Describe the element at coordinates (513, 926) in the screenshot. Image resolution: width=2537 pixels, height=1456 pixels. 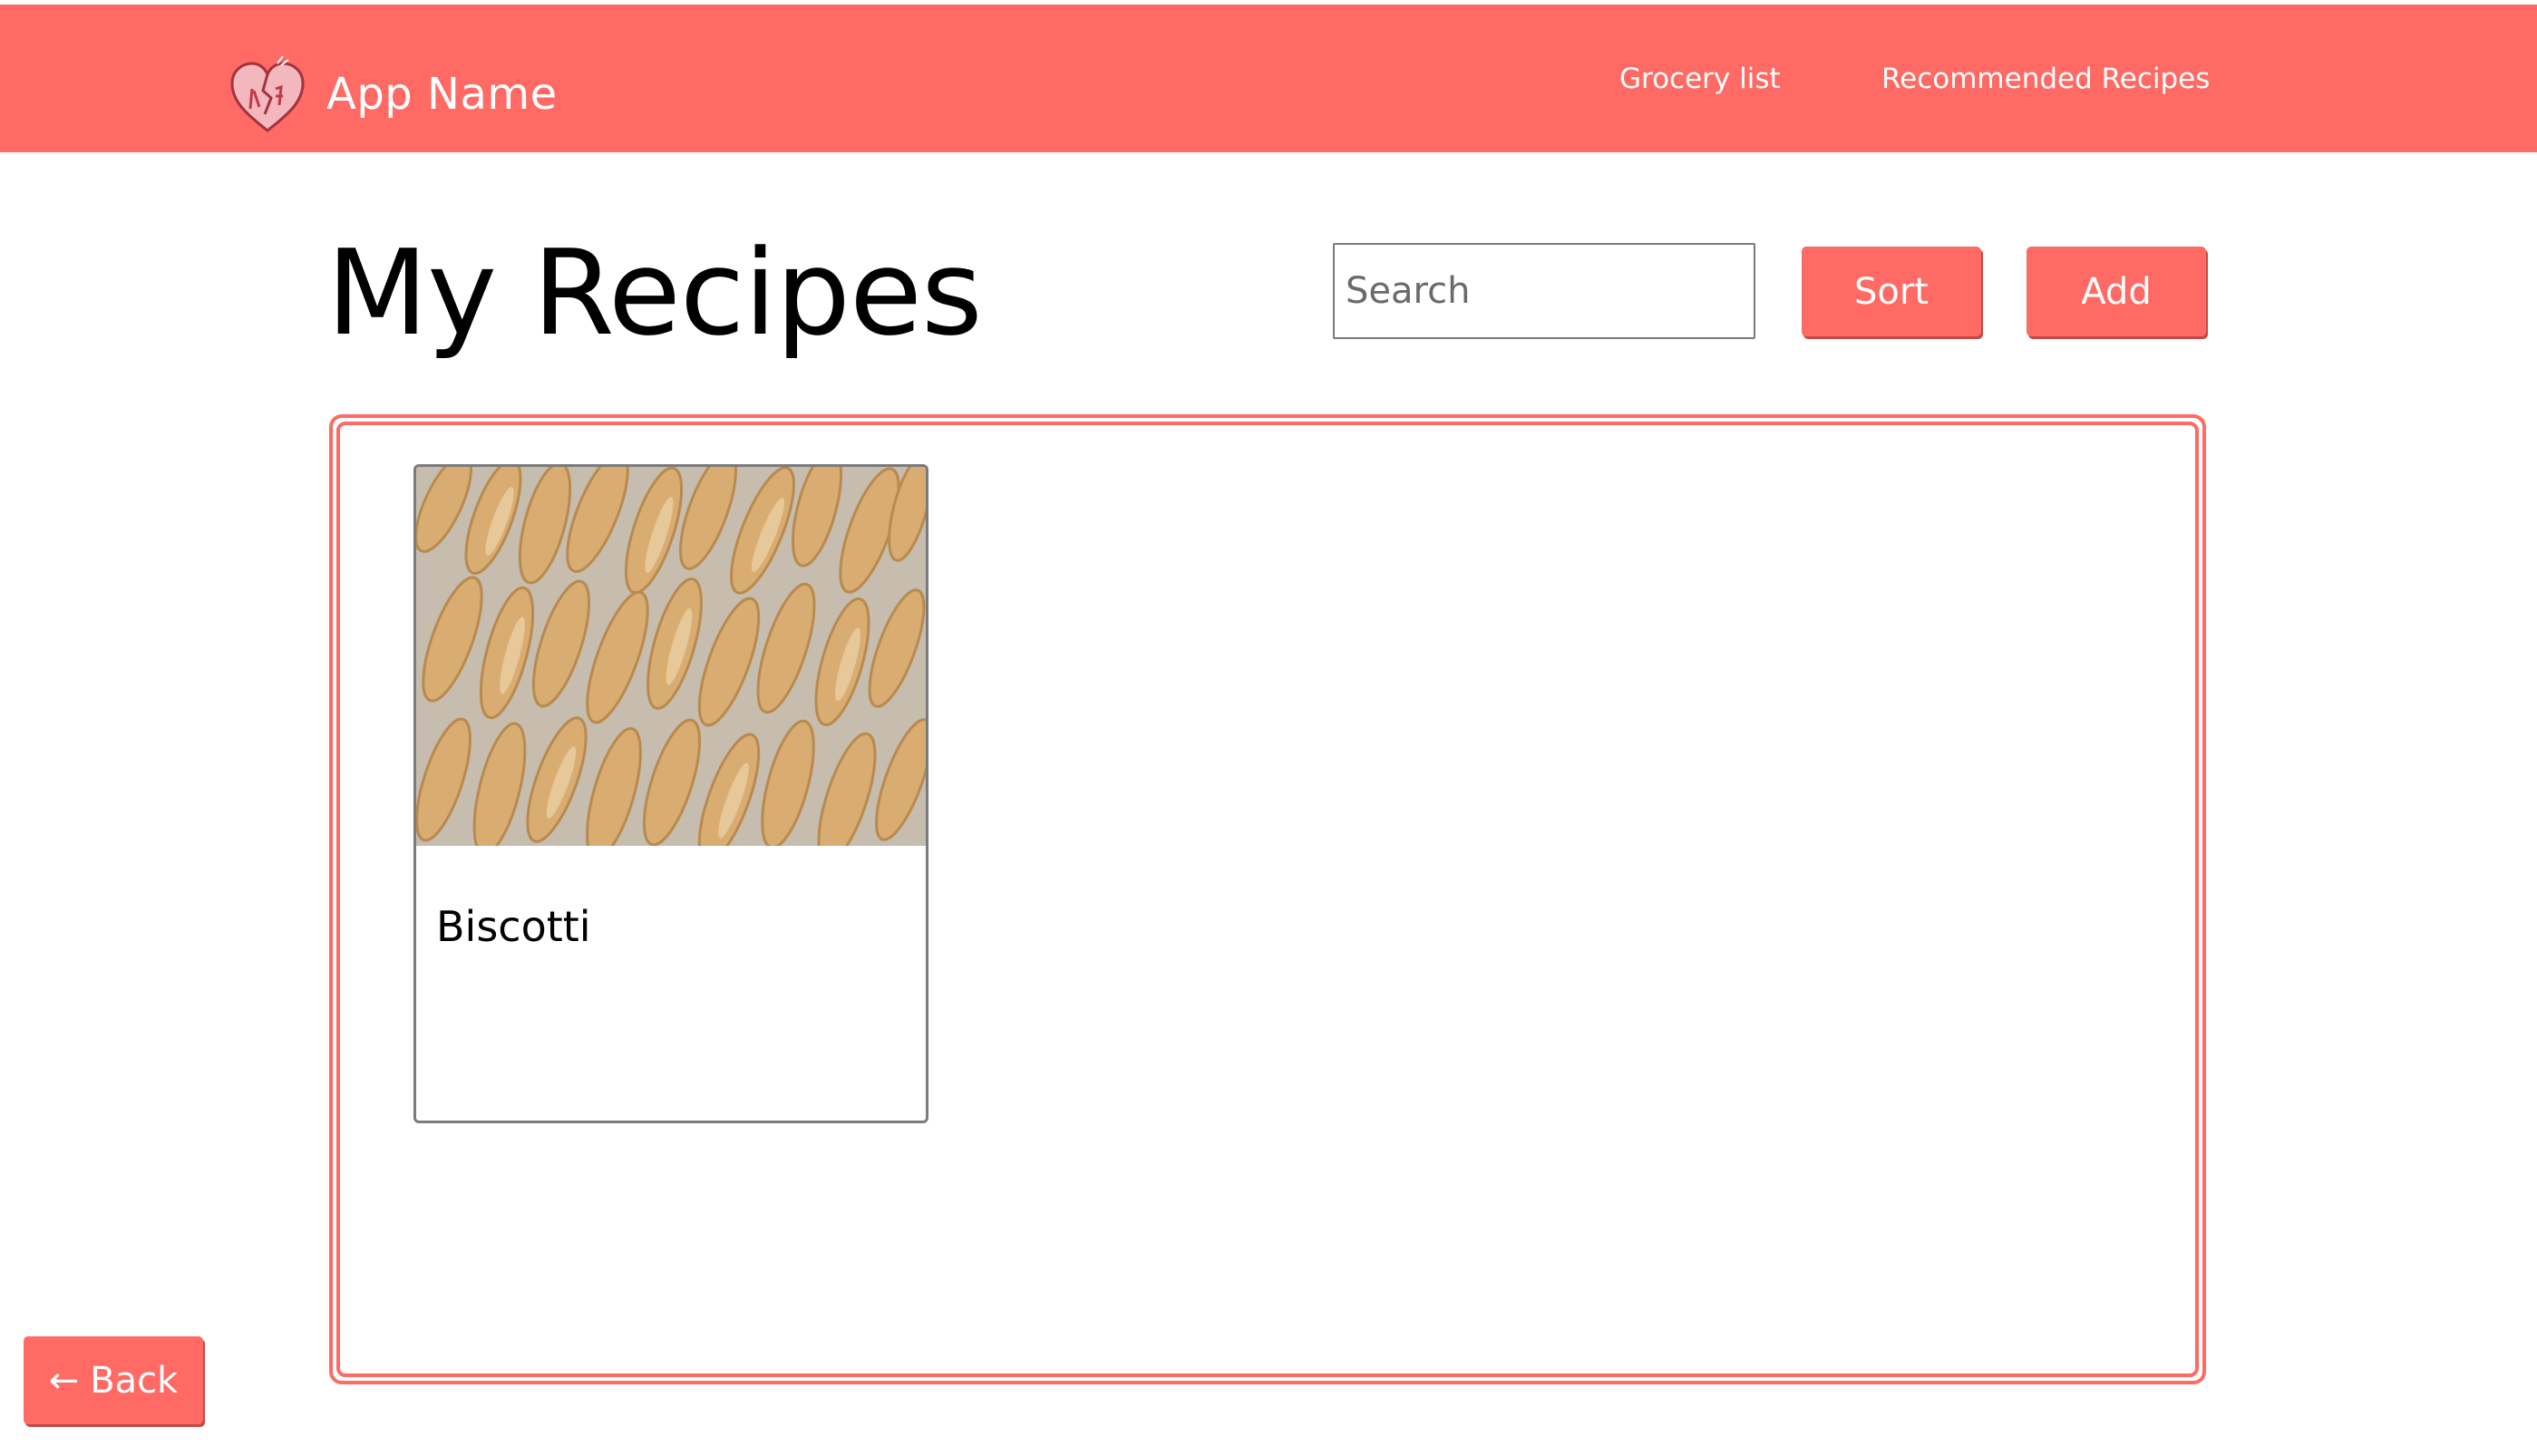
I see `recipe-title: Biscotti` at that location.